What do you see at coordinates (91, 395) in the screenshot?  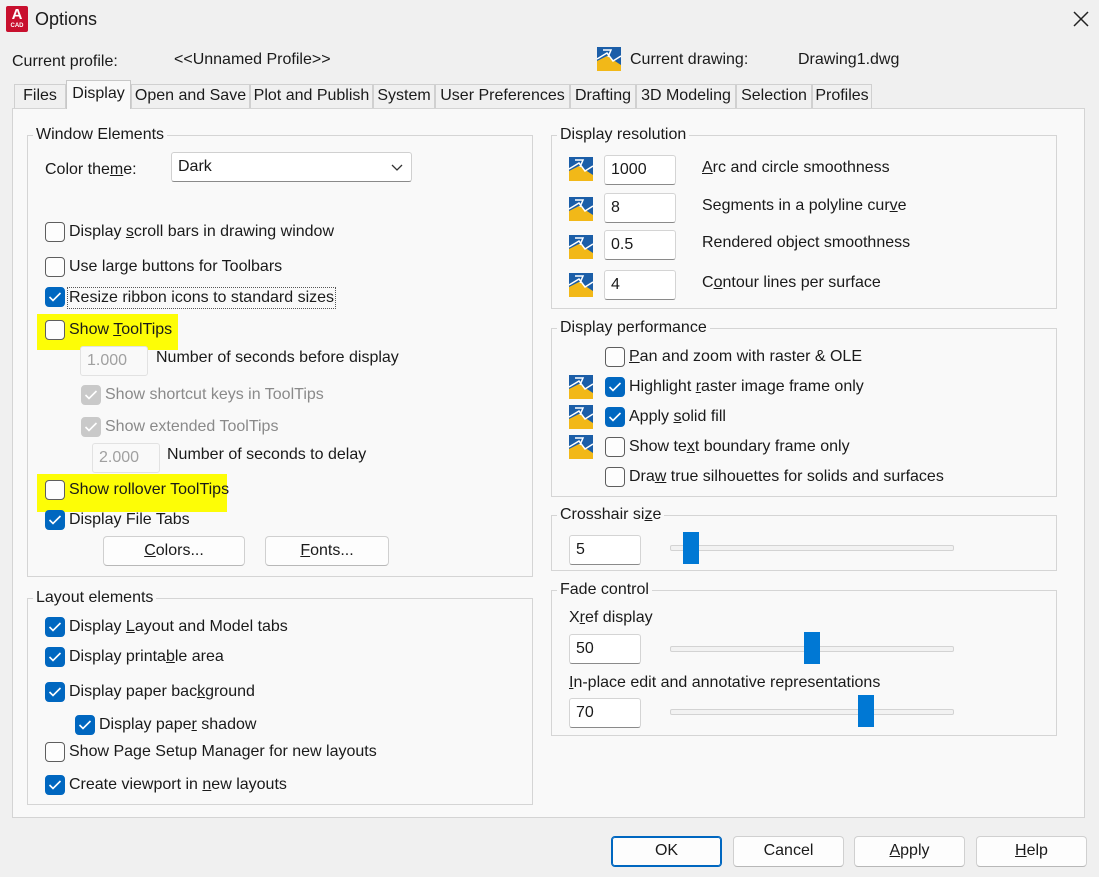 I see `shortcut-keys-checkbox` at bounding box center [91, 395].